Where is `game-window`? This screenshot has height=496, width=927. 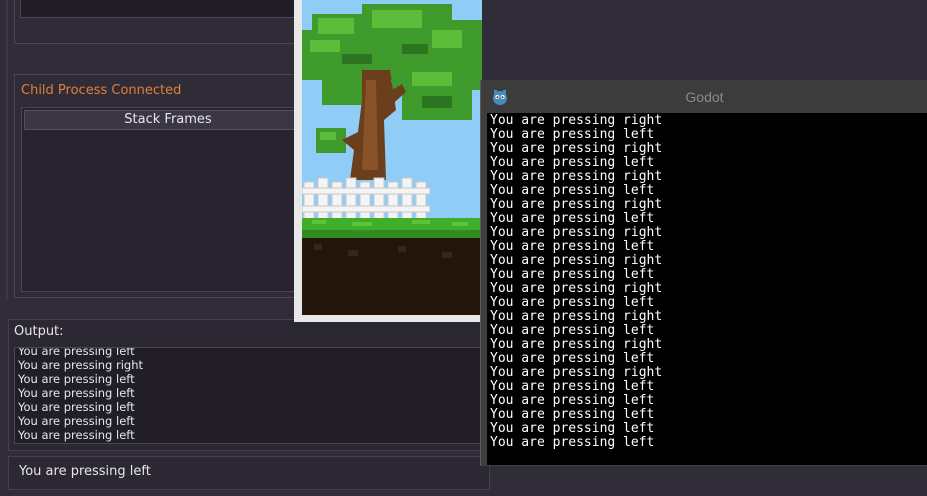
game-window is located at coordinates (388, 161).